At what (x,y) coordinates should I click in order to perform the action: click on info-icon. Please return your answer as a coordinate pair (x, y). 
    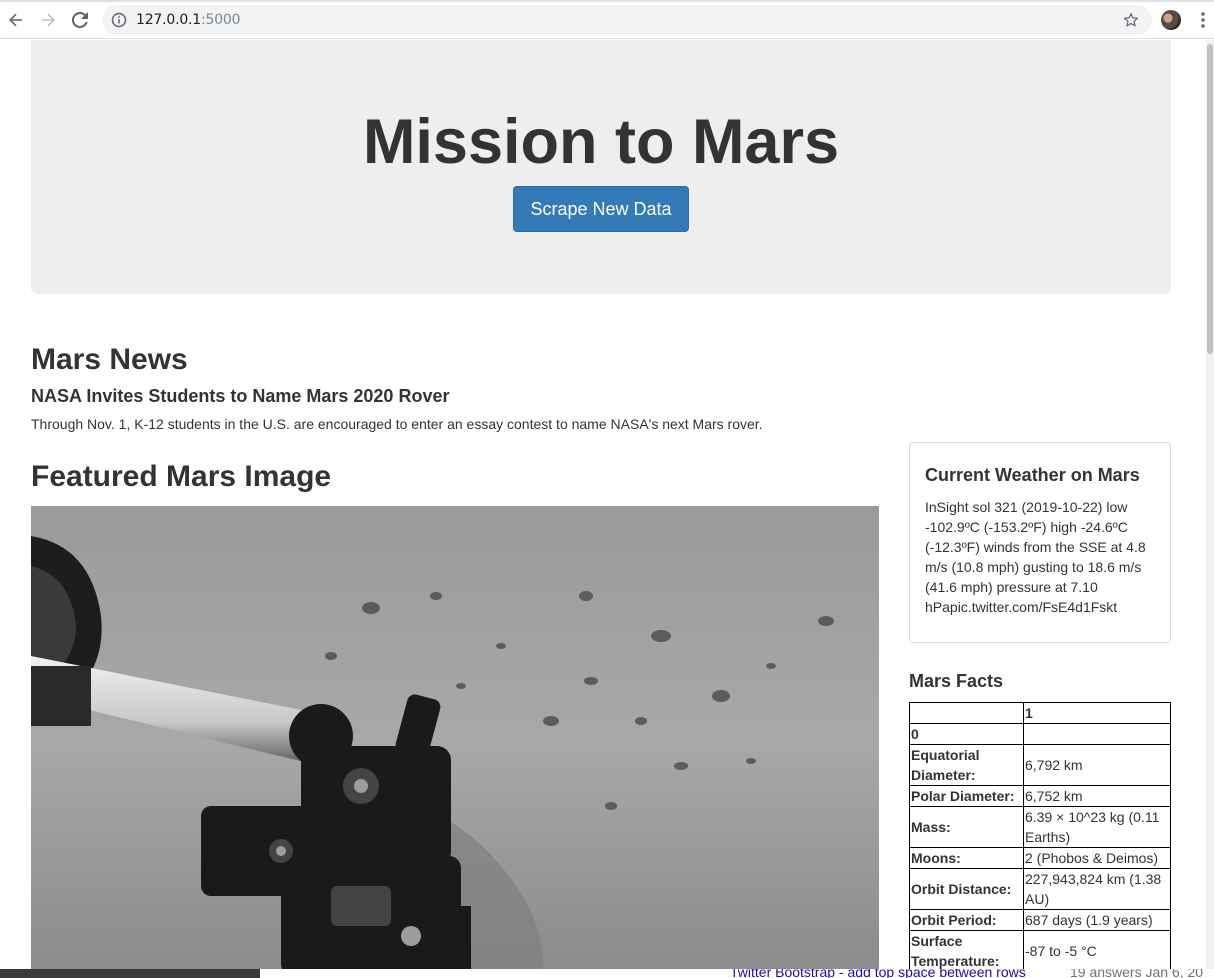
    Looking at the image, I should click on (119, 20).